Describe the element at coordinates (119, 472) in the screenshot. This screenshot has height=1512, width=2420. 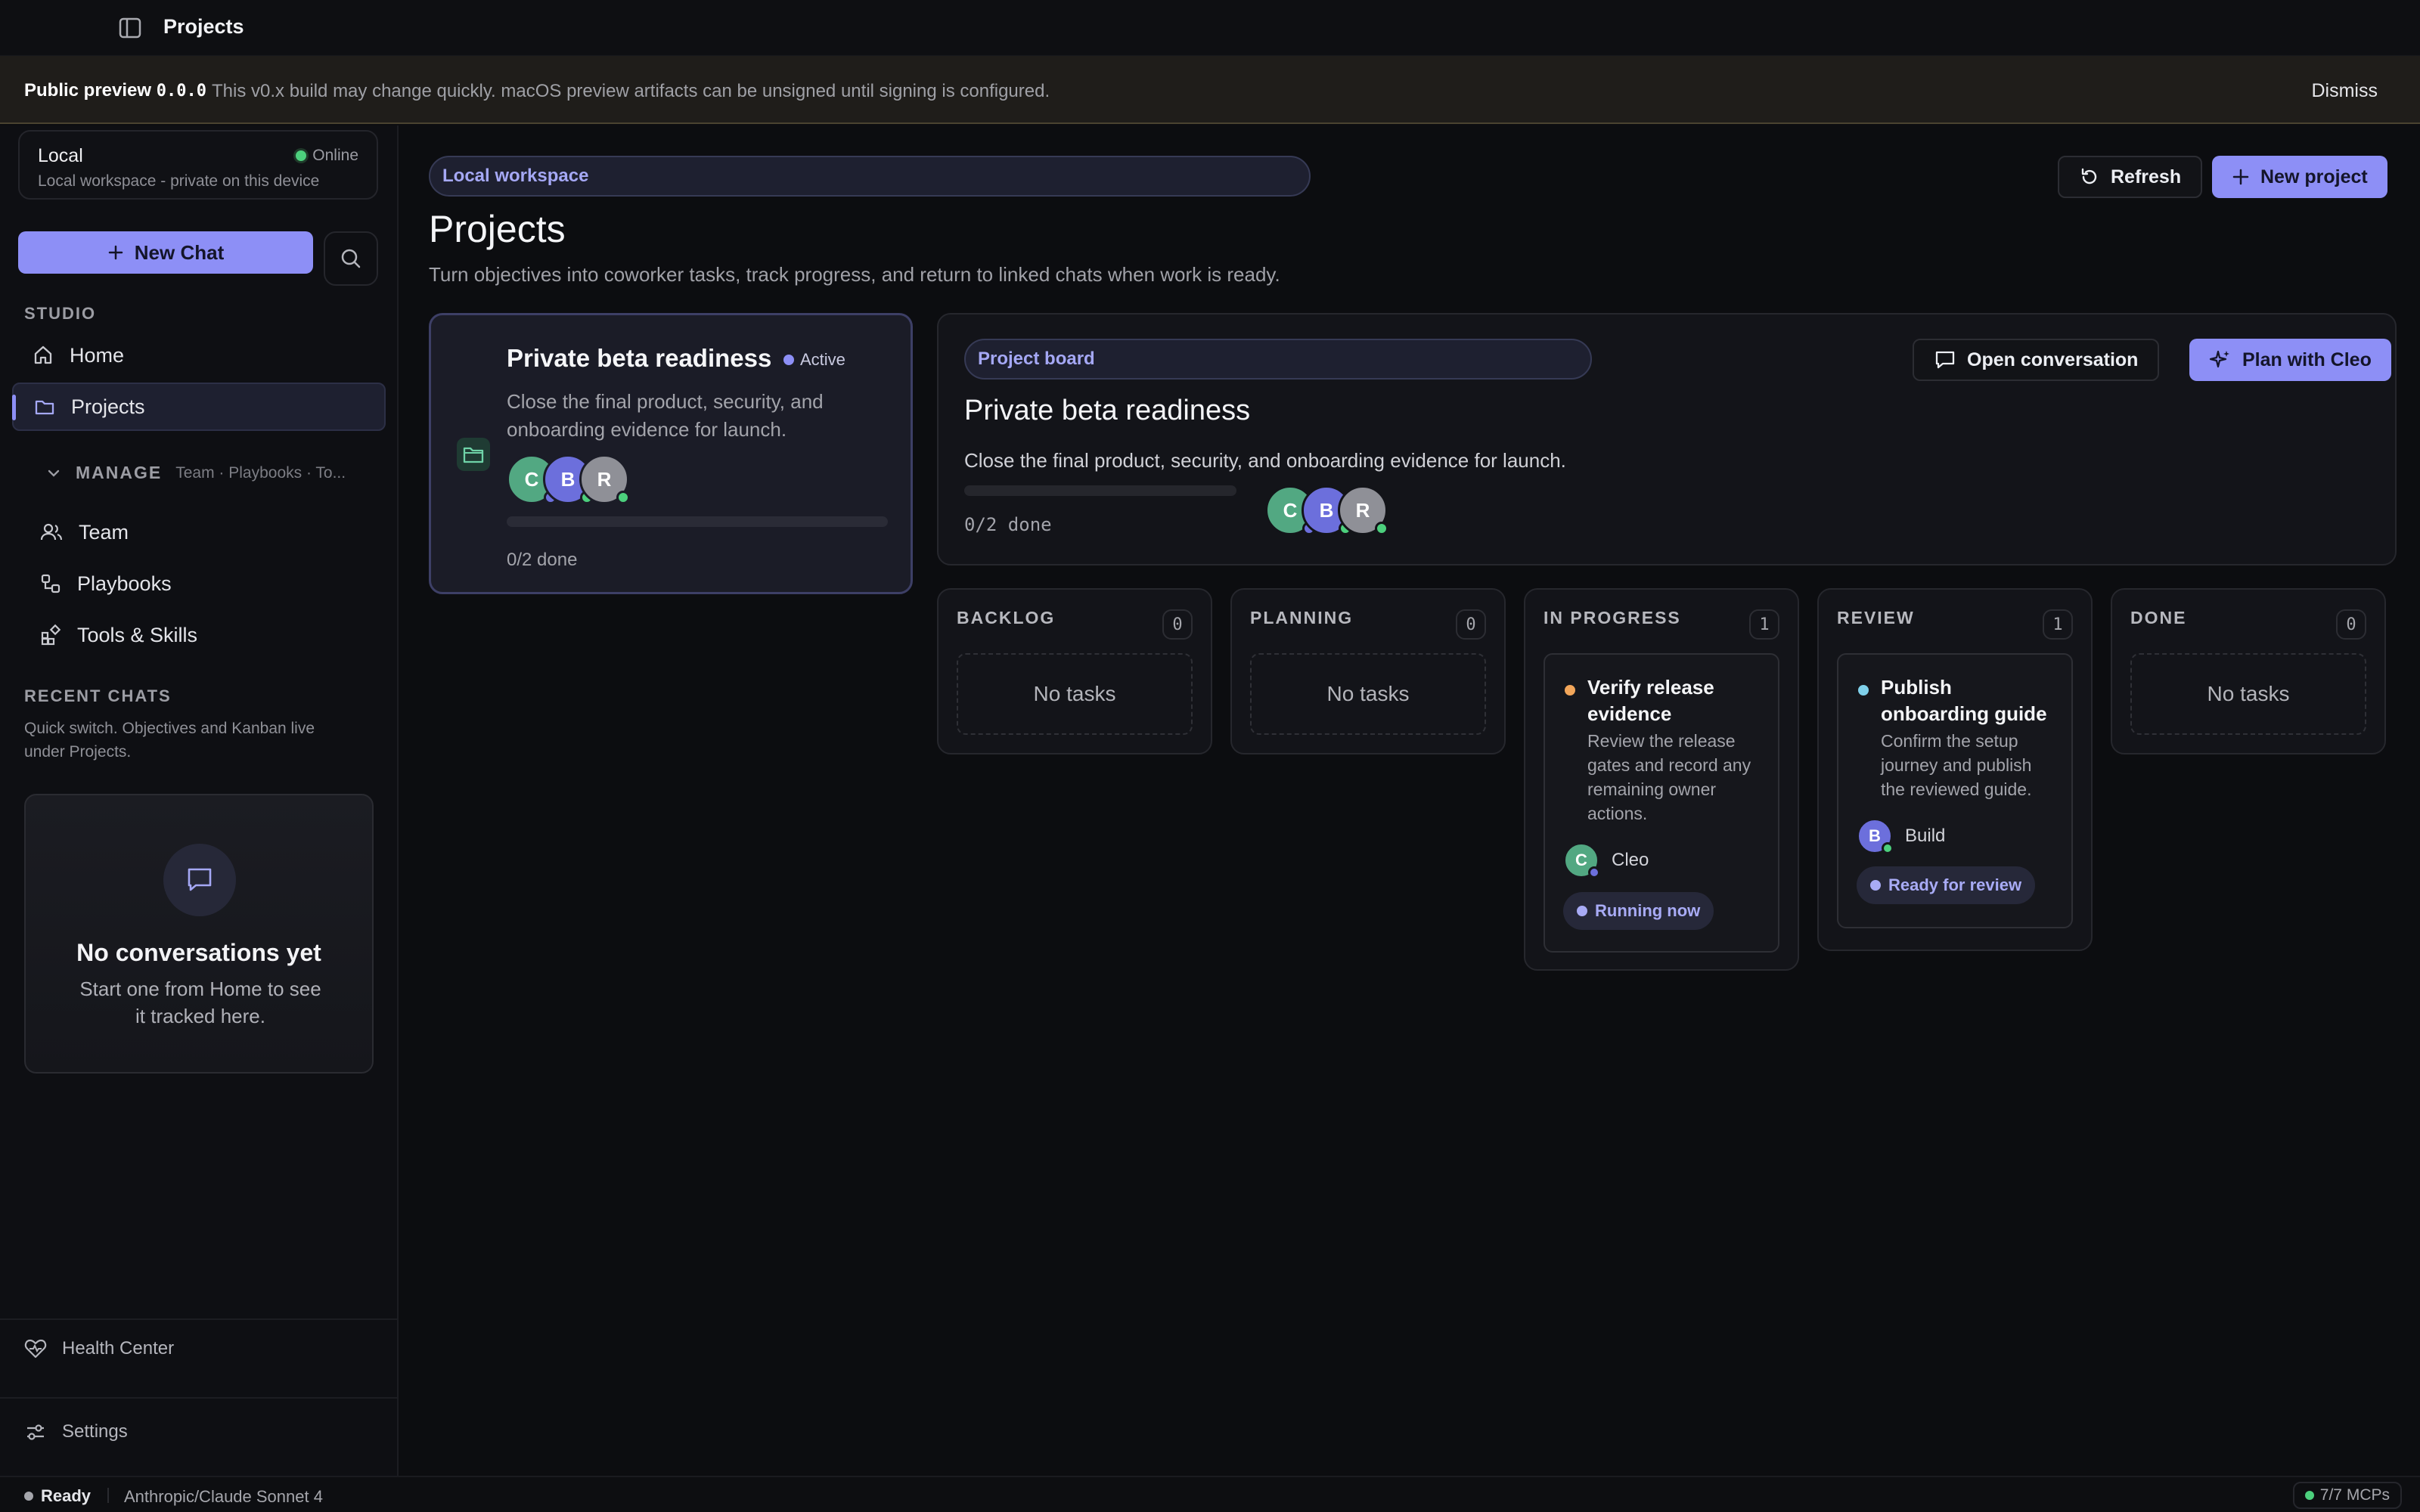
I see `manage-section-label: MANAGE` at that location.